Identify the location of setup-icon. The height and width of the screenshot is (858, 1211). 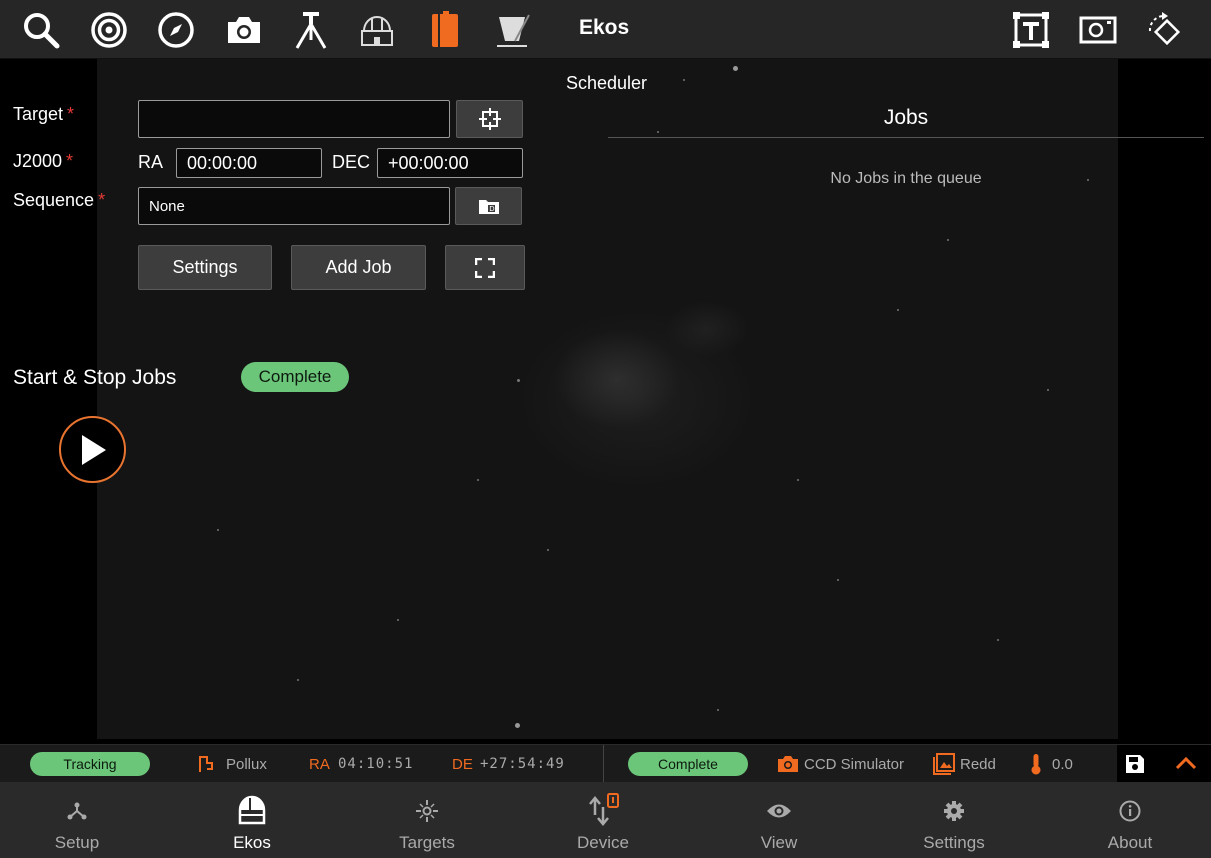
(77, 811).